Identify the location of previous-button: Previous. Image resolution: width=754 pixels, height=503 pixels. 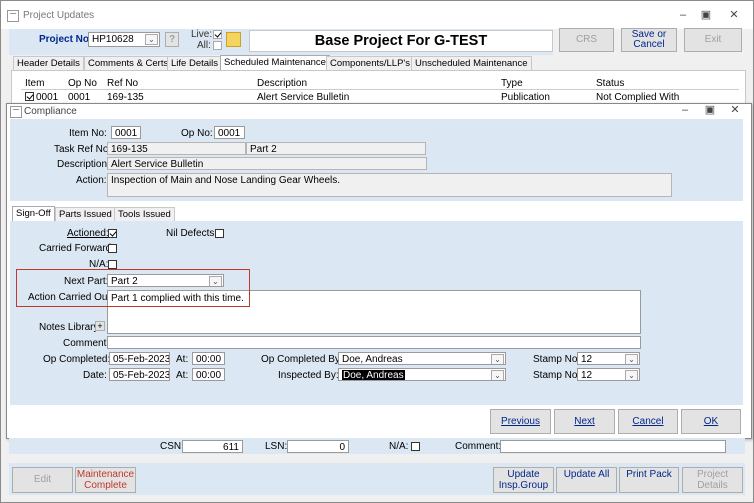
(520, 421).